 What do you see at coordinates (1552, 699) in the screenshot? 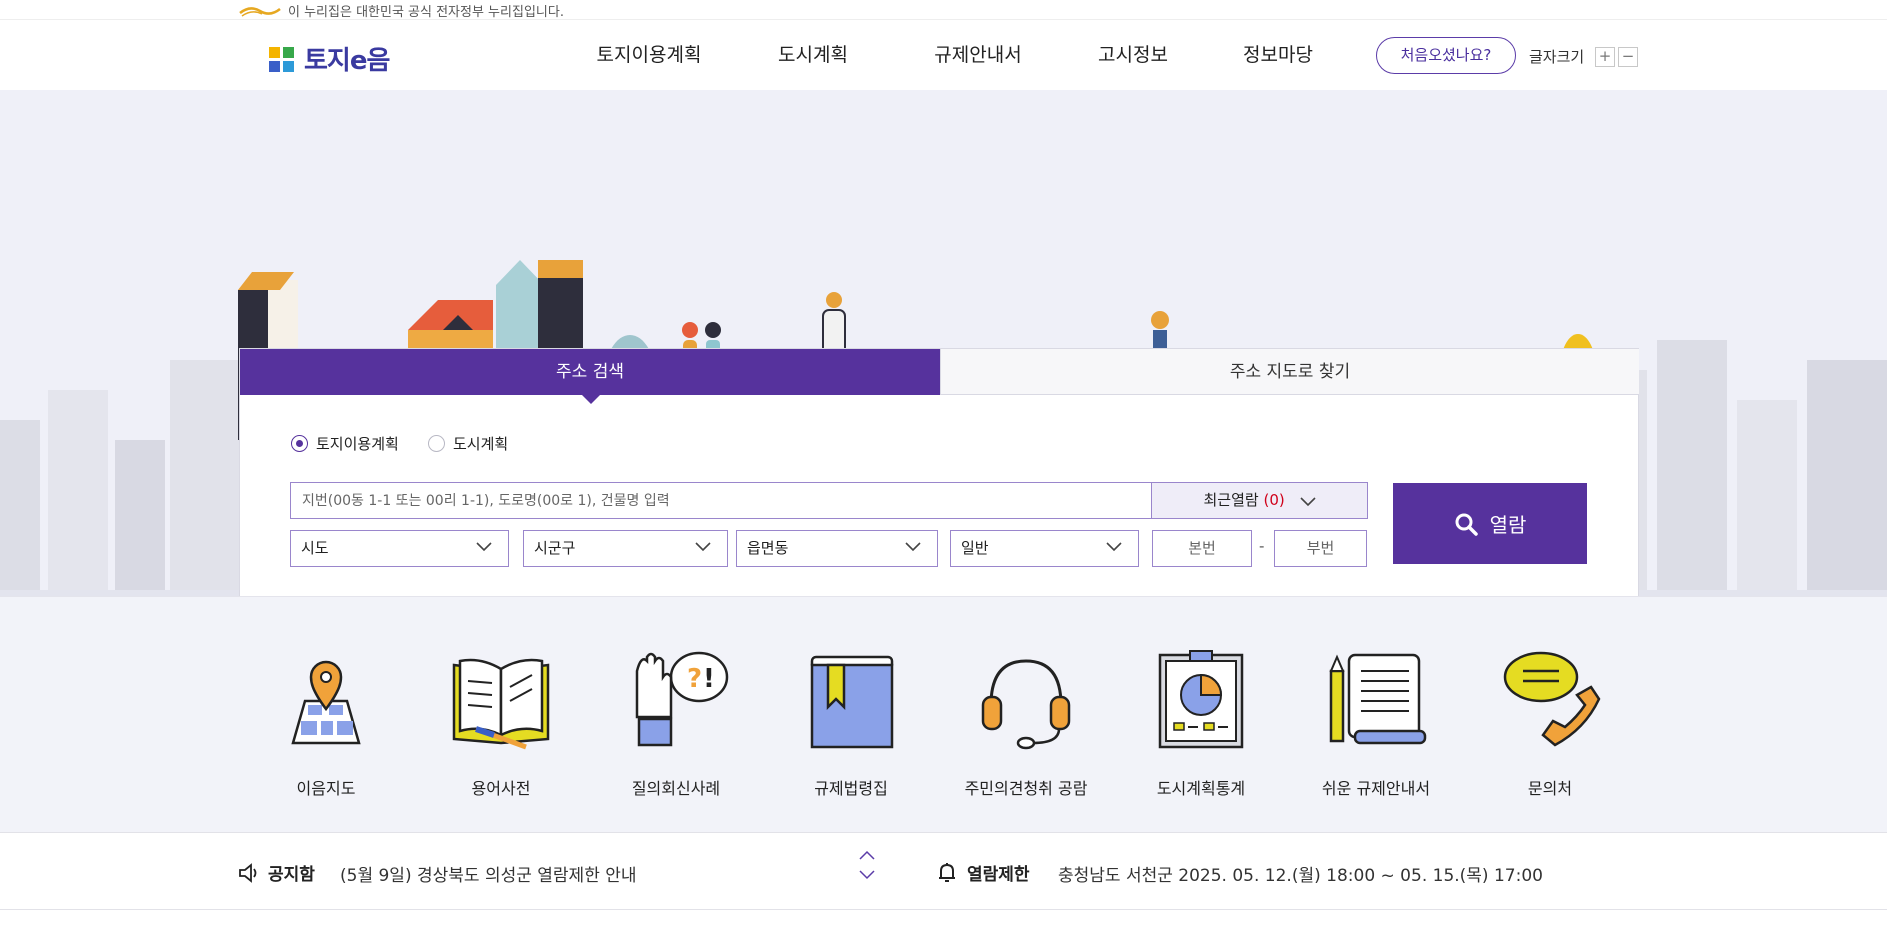
I see `phone-chat-icon` at bounding box center [1552, 699].